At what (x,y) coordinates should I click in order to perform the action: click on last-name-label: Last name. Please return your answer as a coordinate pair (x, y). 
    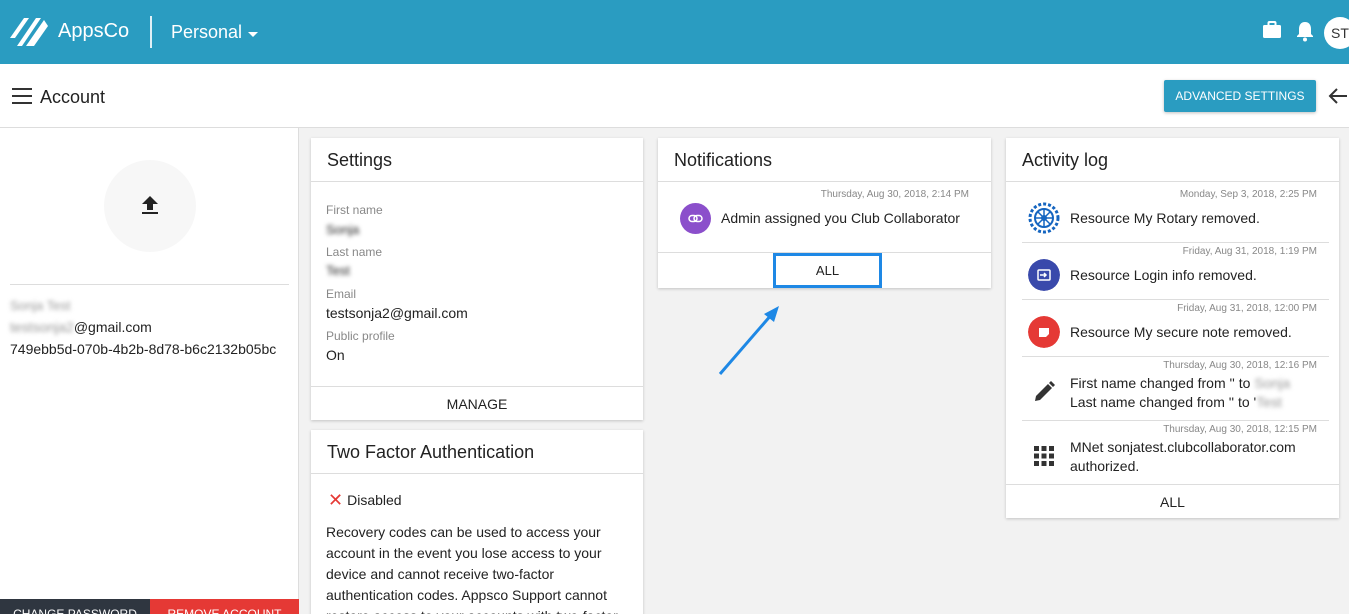
    Looking at the image, I should click on (354, 252).